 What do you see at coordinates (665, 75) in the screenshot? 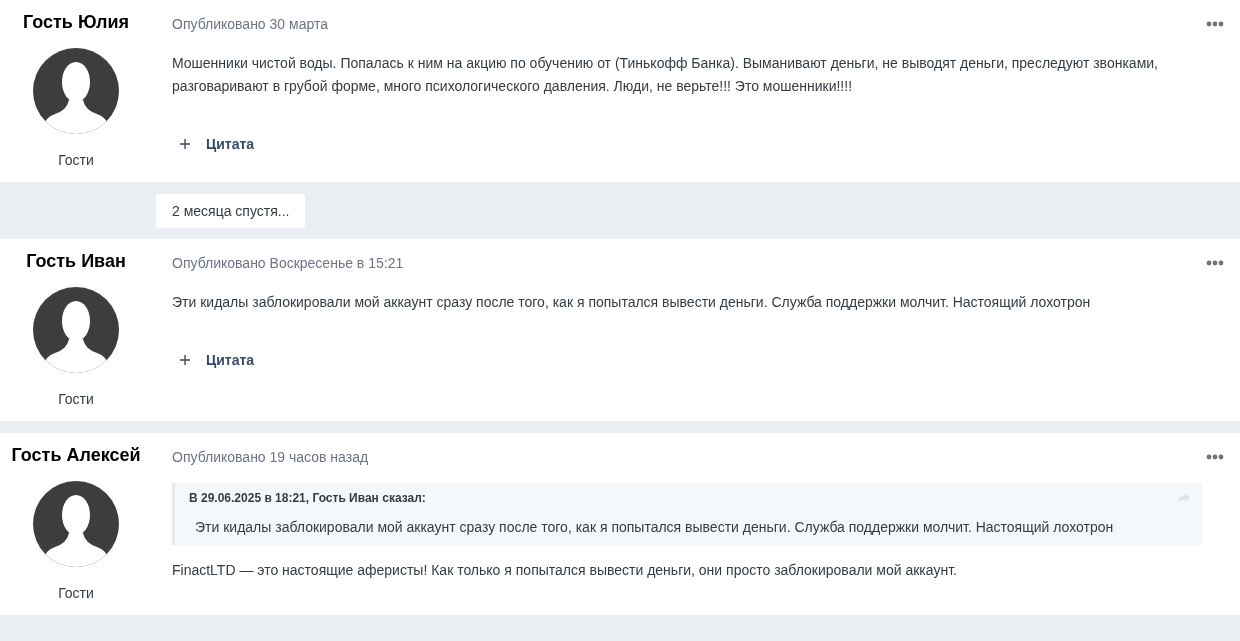
I see `post-text: Мошенники чистой воды. Попалась к ним на акцию по обучению от (Тинькофф Банка). Выманивают деньги, не выводят деньги, преследуют звонками, разговаривают в грубой форме, много психологического давления. Люди, не верьте!!! Это мошенники!!!!` at bounding box center [665, 75].